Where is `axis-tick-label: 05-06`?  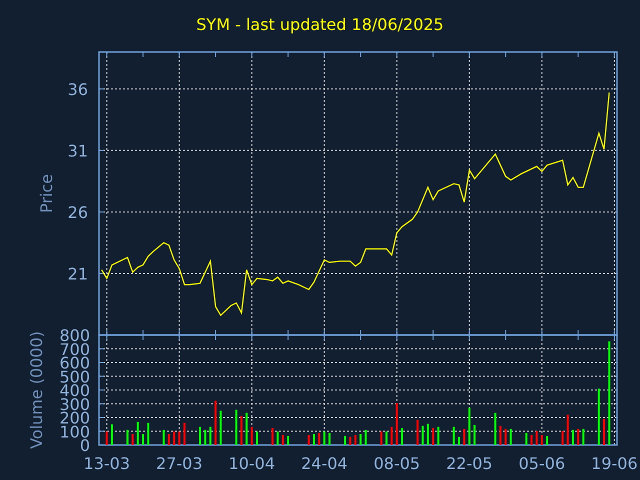 axis-tick-label: 05-06 is located at coordinates (542, 463).